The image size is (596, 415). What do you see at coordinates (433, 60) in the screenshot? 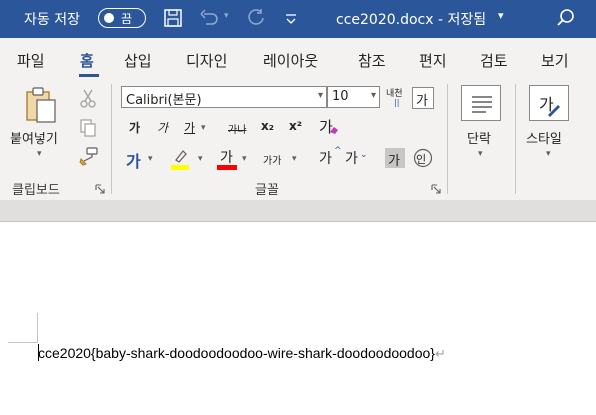
I see `tab-mailings: 편지` at bounding box center [433, 60].